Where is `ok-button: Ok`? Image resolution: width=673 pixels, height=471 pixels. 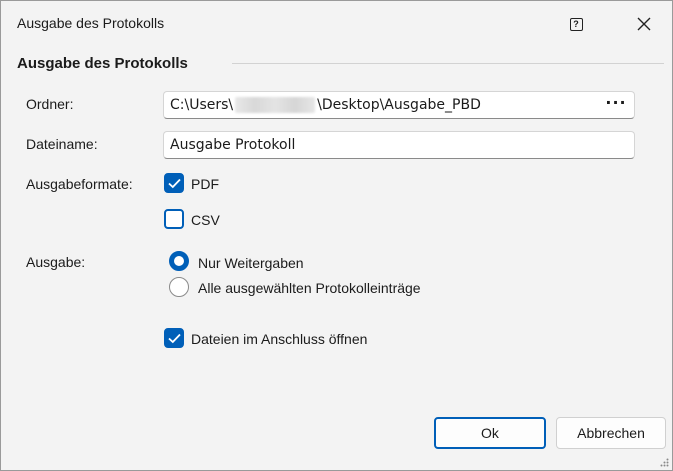 ok-button: Ok is located at coordinates (490, 433).